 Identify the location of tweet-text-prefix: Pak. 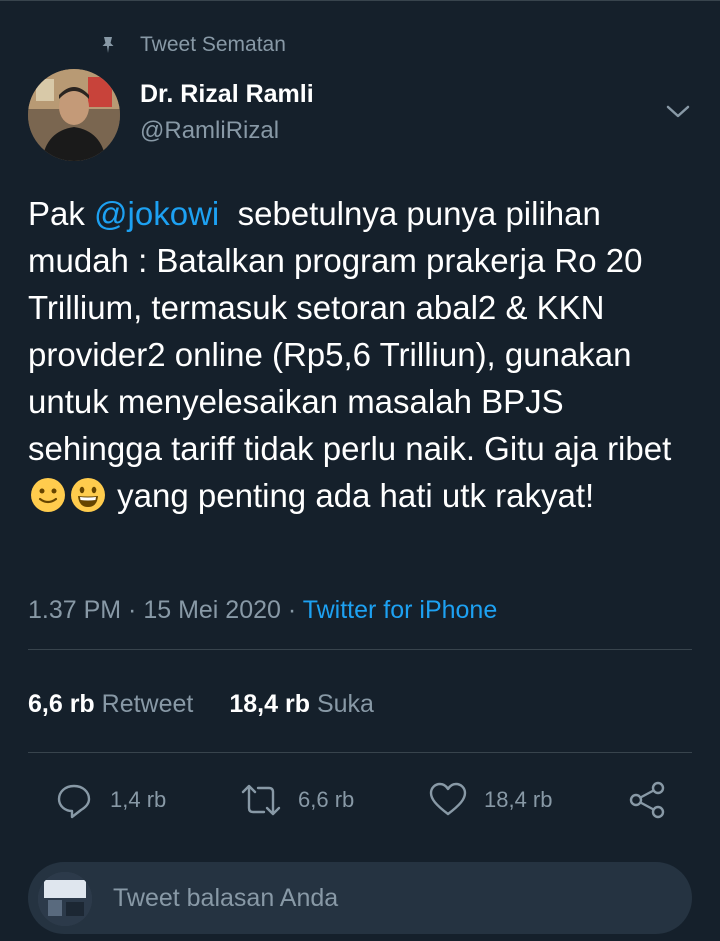
(61, 213).